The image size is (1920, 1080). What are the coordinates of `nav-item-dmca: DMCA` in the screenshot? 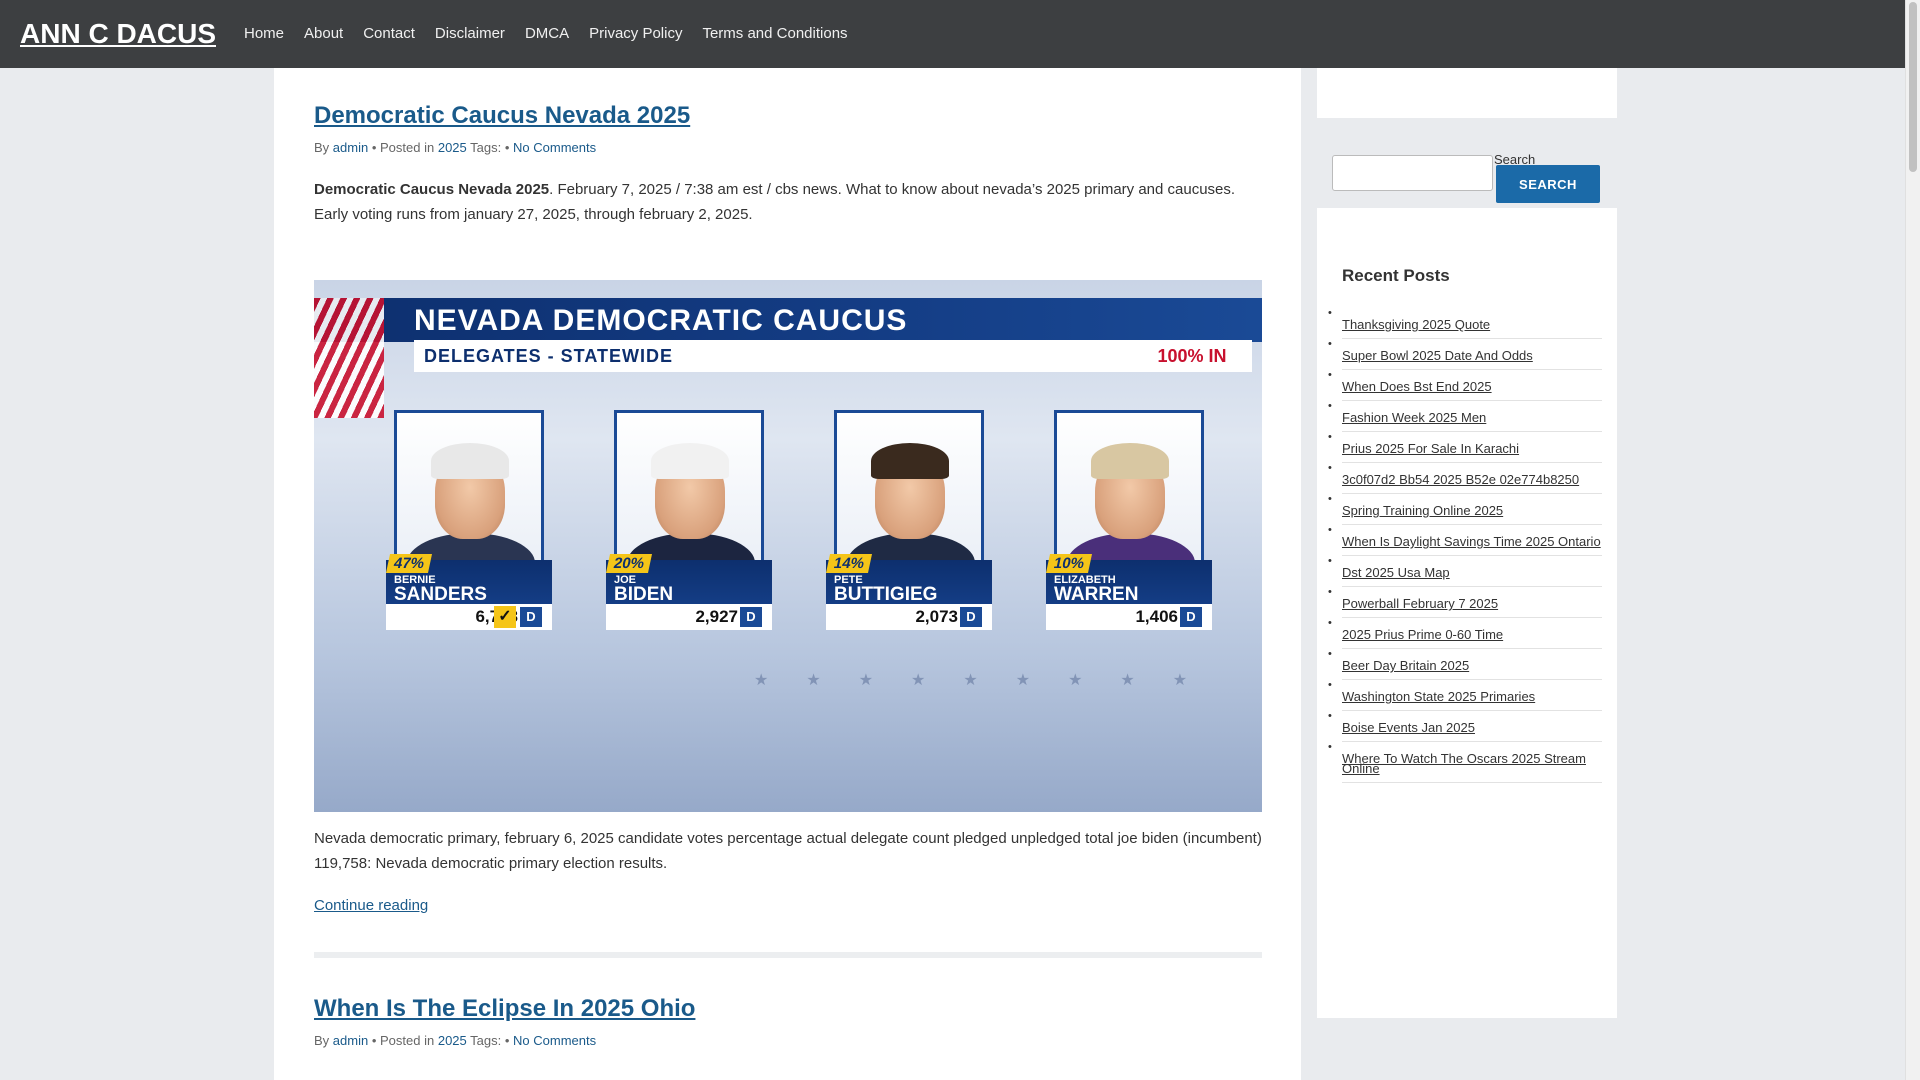 It's located at (547, 34).